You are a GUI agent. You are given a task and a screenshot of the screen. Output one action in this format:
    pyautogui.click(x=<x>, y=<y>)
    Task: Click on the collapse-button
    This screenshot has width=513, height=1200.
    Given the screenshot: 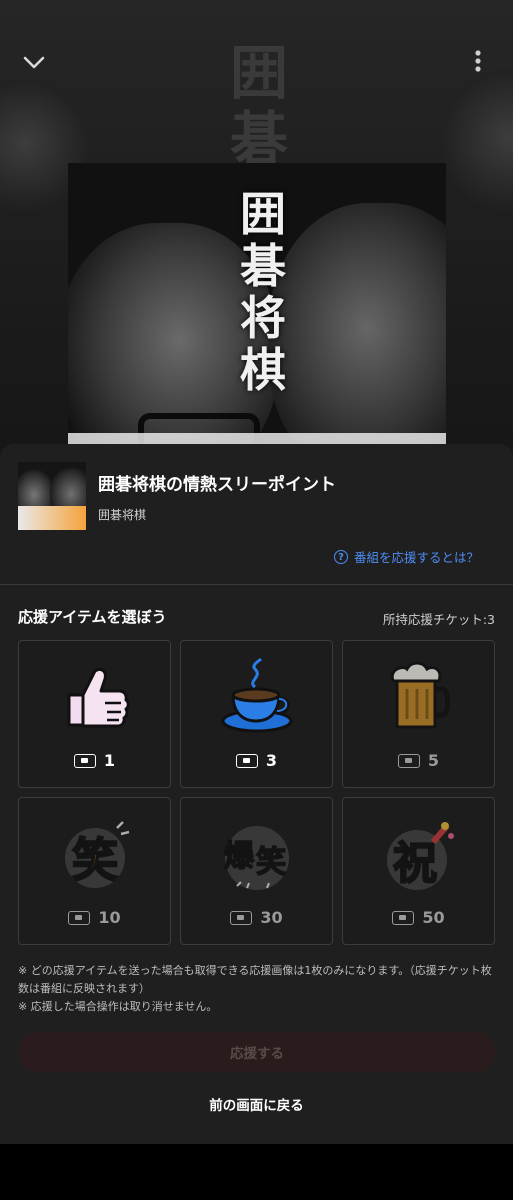 What is the action you would take?
    pyautogui.click(x=34, y=62)
    